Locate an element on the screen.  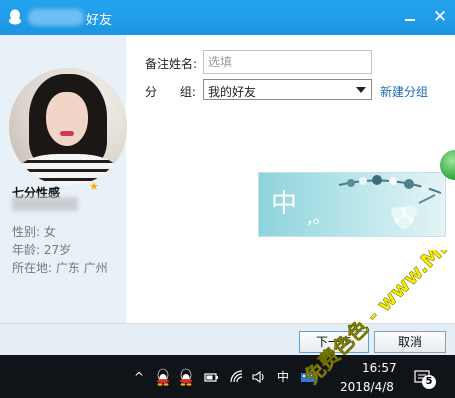
gender-text: 性别: 女 is located at coordinates (34, 232).